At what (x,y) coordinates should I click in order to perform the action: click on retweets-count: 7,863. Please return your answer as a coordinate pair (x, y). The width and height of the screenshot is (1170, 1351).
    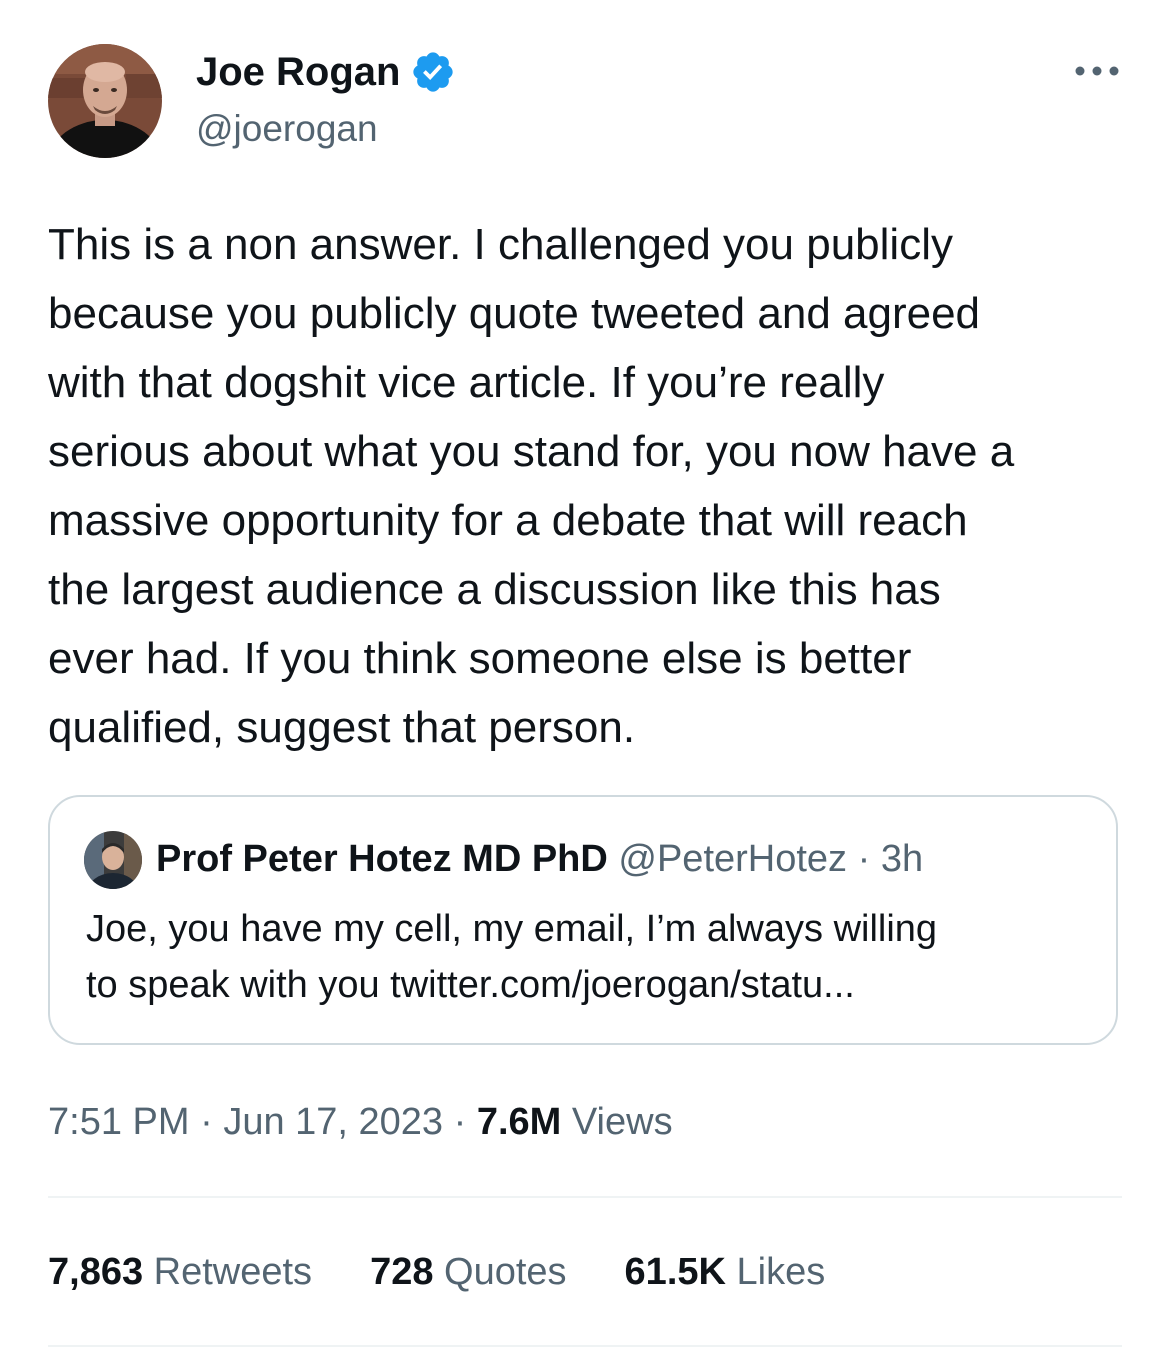
    Looking at the image, I should click on (96, 1272).